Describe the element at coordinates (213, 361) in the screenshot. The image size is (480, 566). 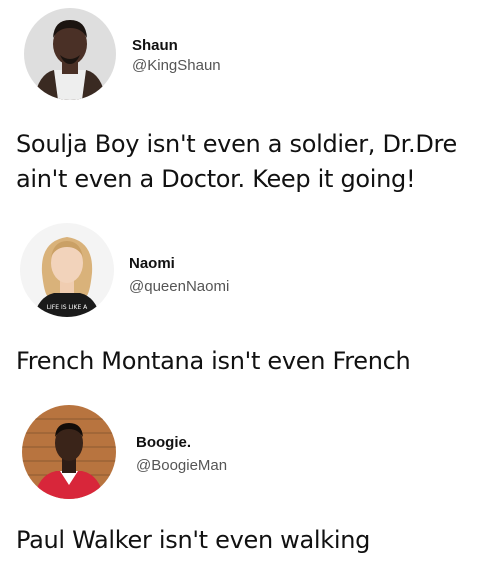
I see `post-text: French Montana isn't even French` at that location.